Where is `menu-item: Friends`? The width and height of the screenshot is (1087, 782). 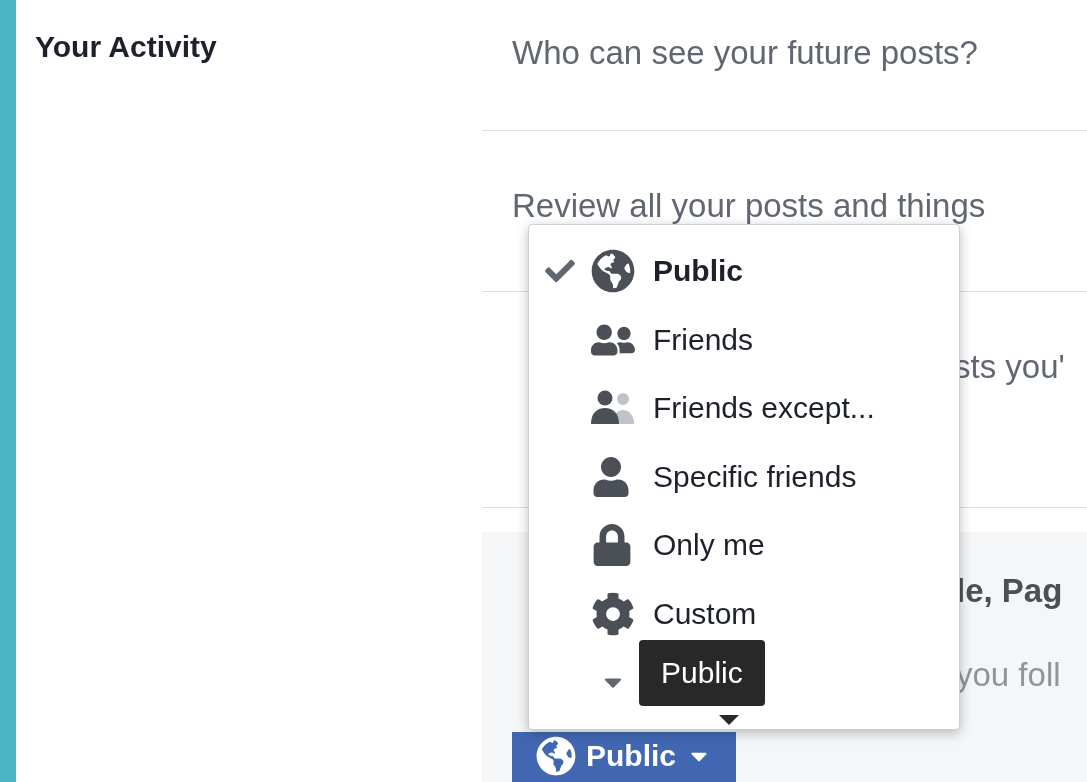
menu-item: Friends is located at coordinates (744, 339).